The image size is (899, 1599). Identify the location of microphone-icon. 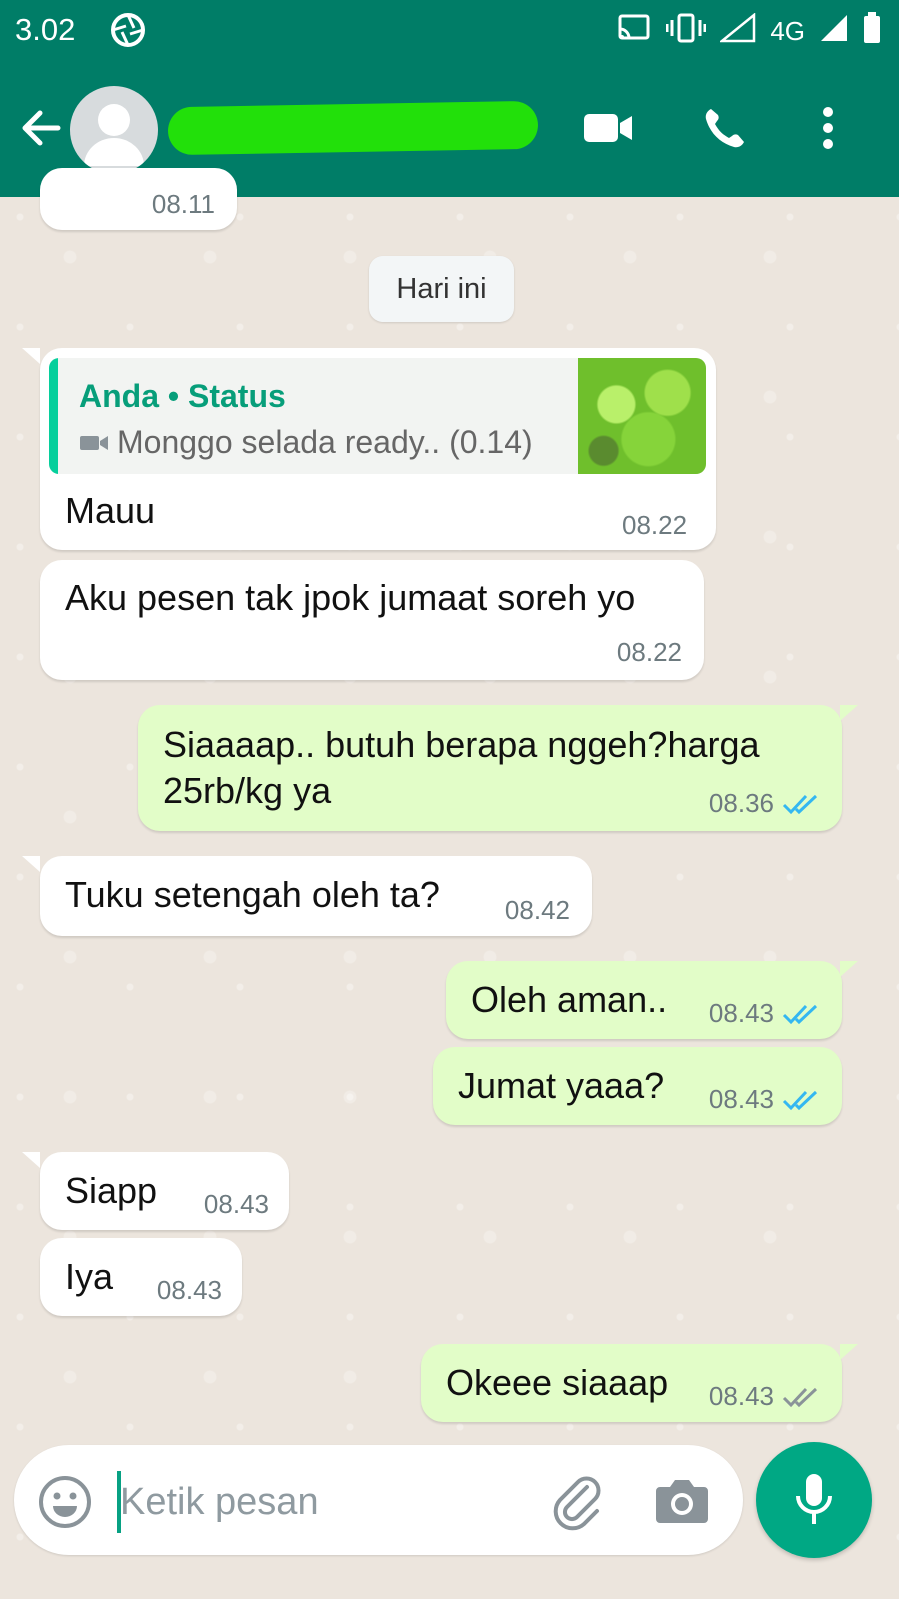
(814, 1499).